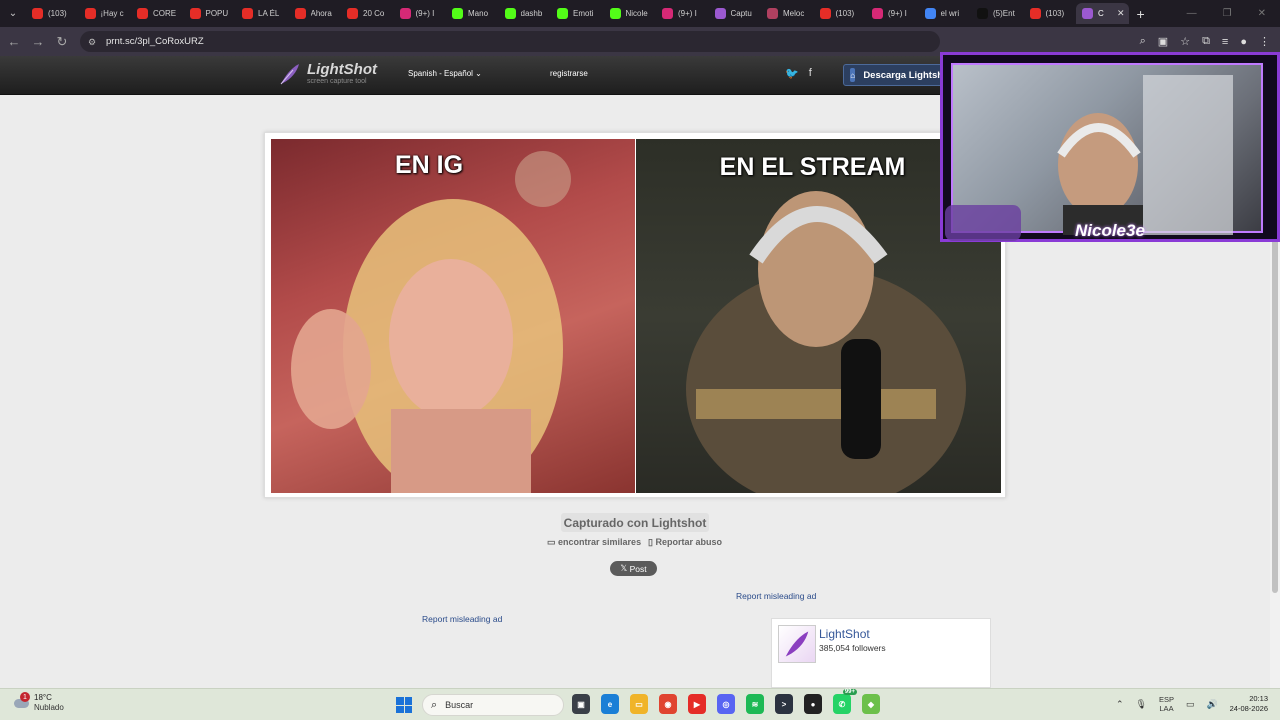 This screenshot has width=1280, height=720. What do you see at coordinates (784, 704) in the screenshot?
I see `terminal-icon: >` at bounding box center [784, 704].